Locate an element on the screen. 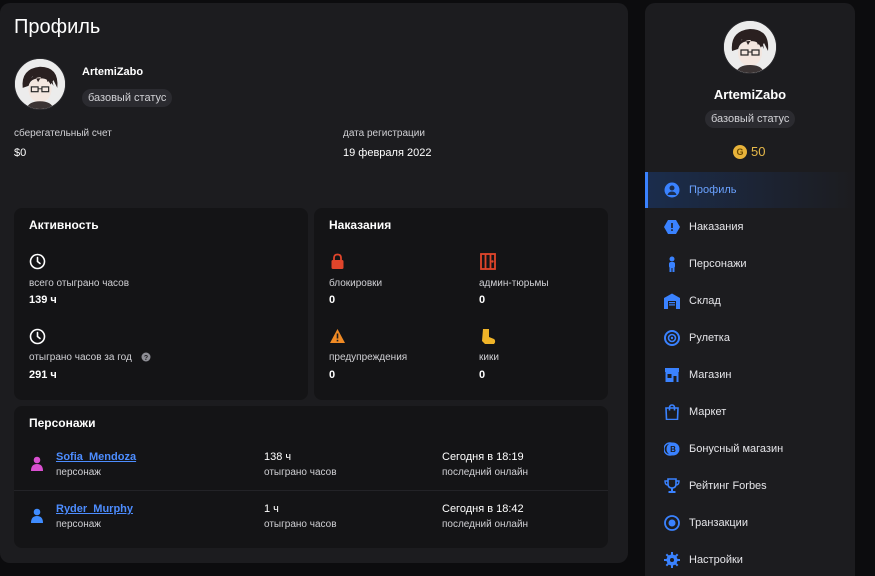 The image size is (875, 576). sidebar-item-characters: Персонажи is located at coordinates (750, 264).